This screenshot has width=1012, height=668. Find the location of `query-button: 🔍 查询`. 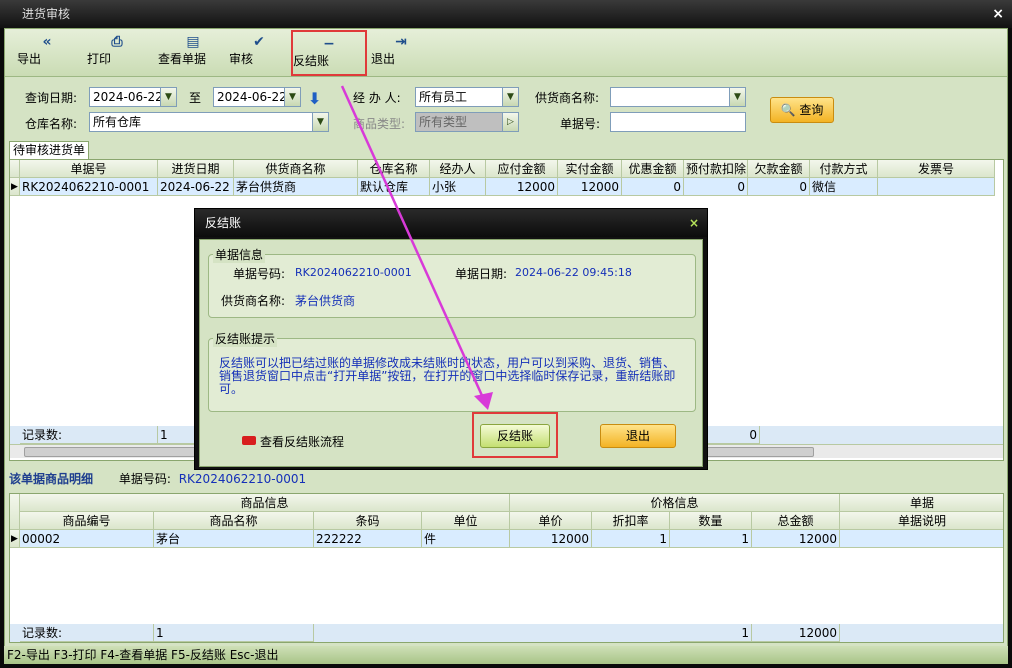

query-button: 🔍 查询 is located at coordinates (802, 110).